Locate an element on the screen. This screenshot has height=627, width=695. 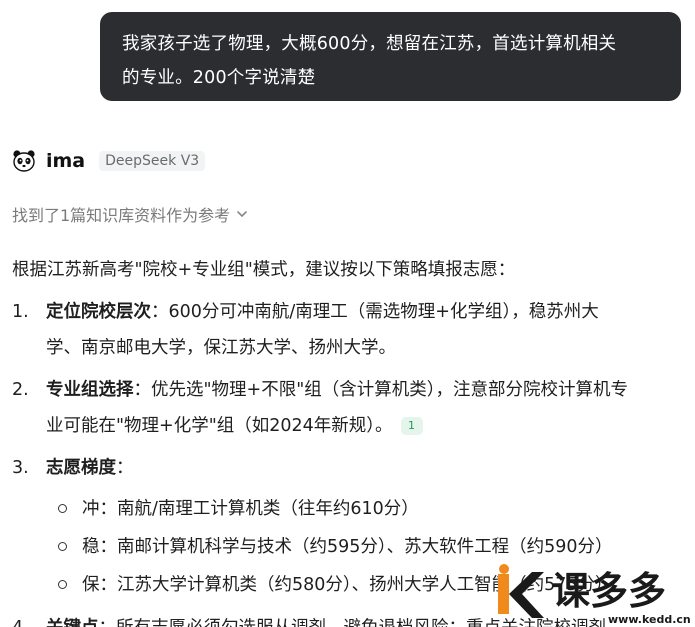
user-message-line: 我家孩子选了物理，大概600分，想留在江苏，首选计算机相关 is located at coordinates (369, 44).